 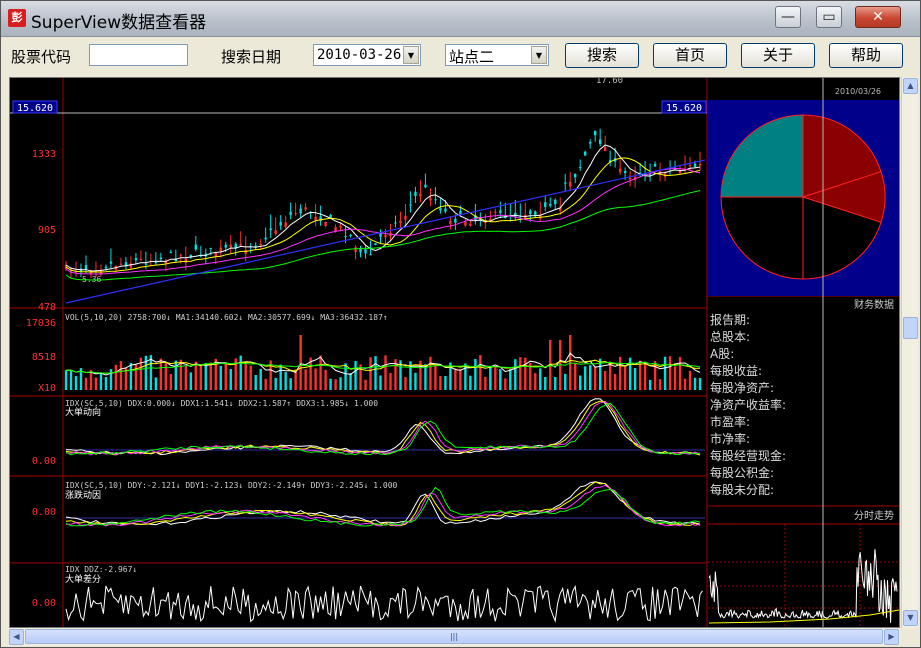 What do you see at coordinates (829, 17) in the screenshot?
I see `maximize-button: ▭` at bounding box center [829, 17].